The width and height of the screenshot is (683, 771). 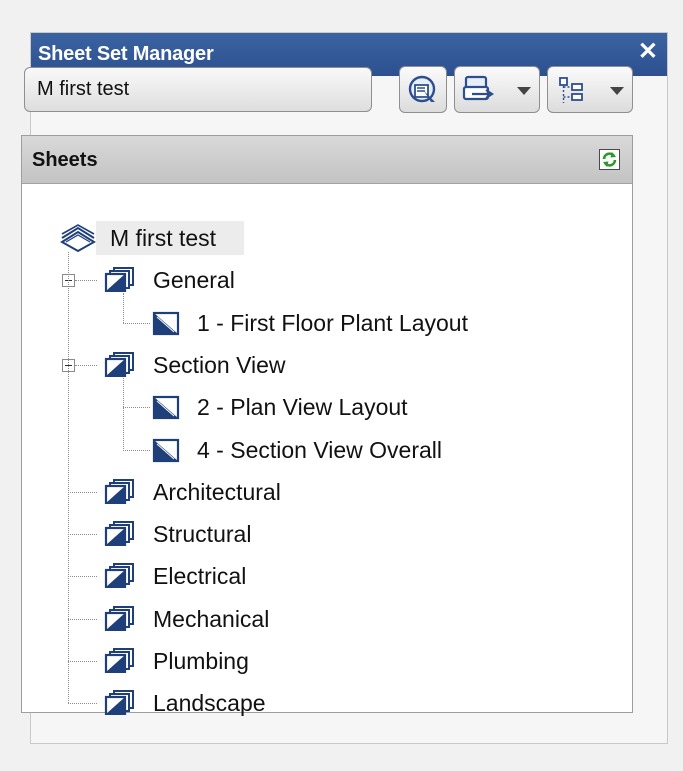 I want to click on publish-icon, so click(x=422, y=89).